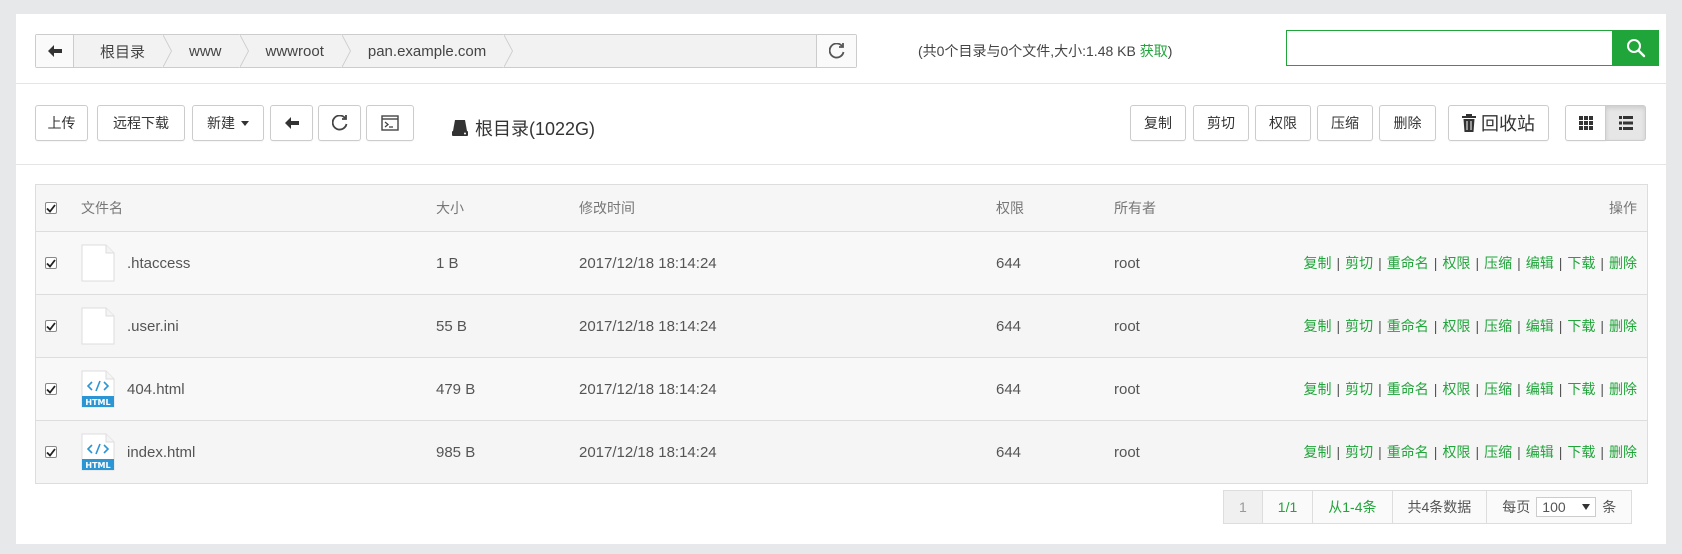 The width and height of the screenshot is (1682, 554). Describe the element at coordinates (1498, 123) in the screenshot. I see `recycle-bin-button: 回收站` at that location.